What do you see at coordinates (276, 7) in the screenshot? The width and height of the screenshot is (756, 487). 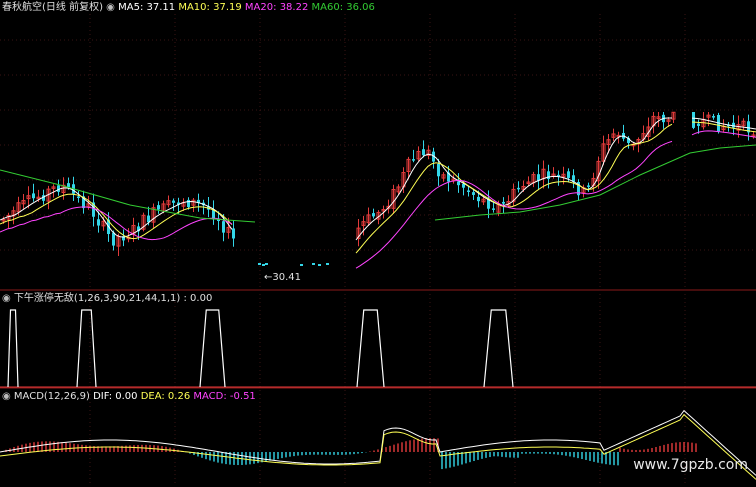 I see `ma20-label: MA20: 38.22` at bounding box center [276, 7].